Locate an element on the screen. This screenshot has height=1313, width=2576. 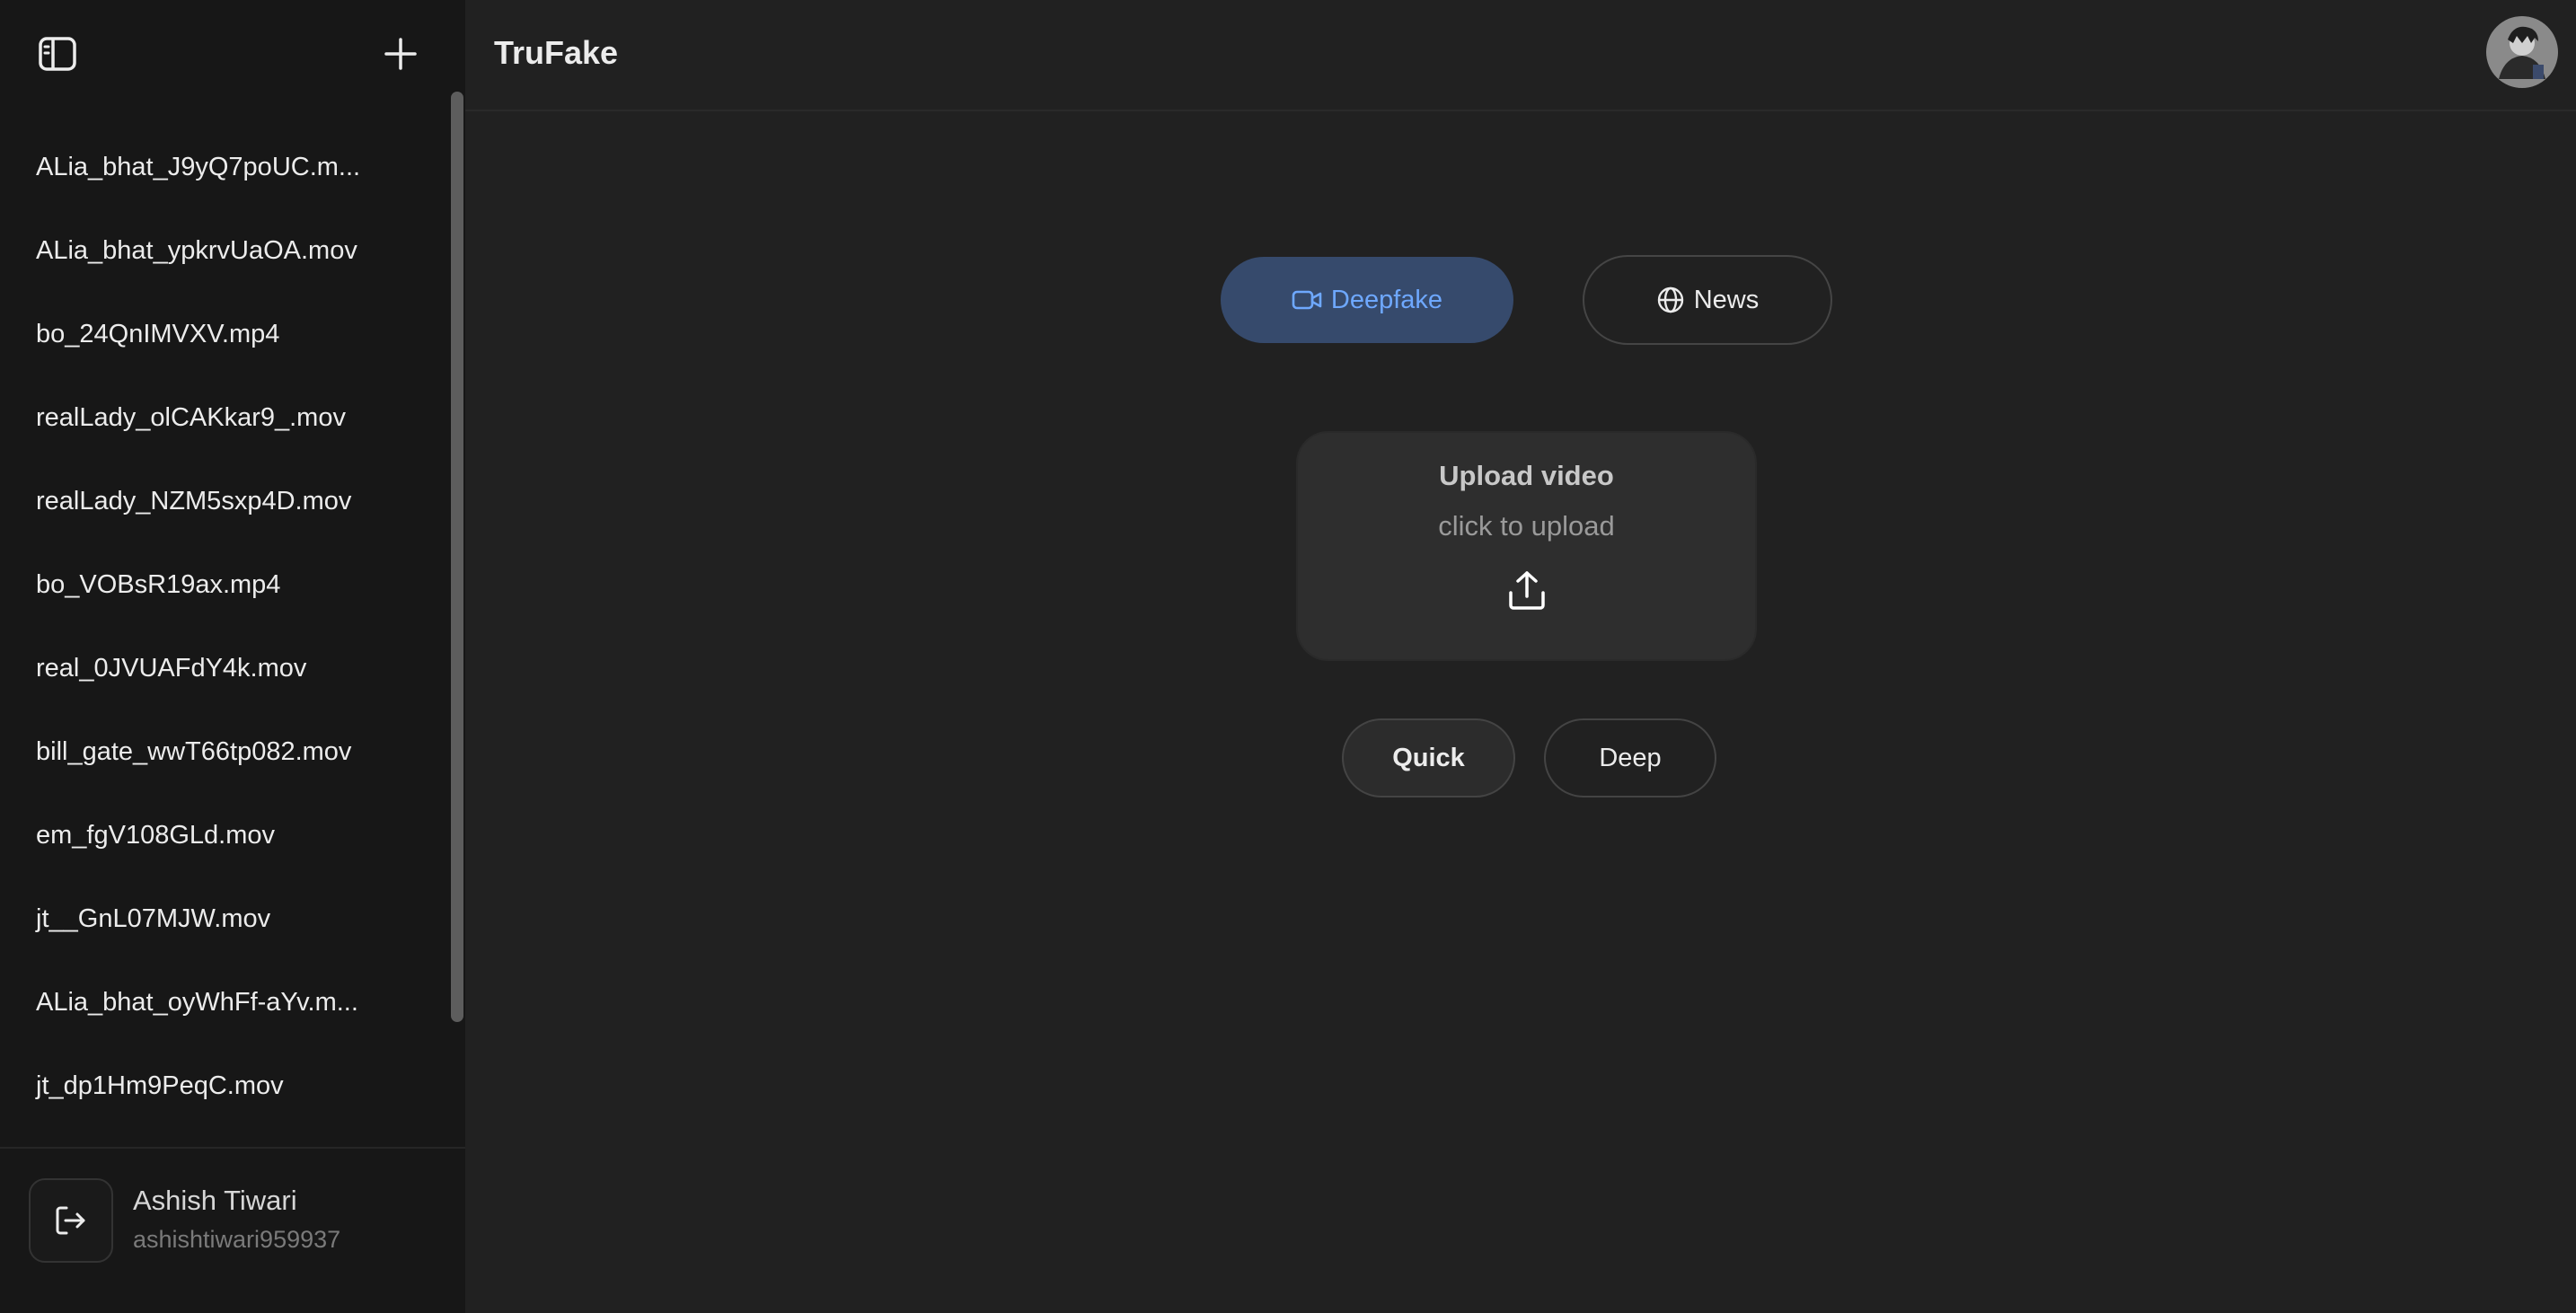
tab-news-label: News is located at coordinates (1726, 299).